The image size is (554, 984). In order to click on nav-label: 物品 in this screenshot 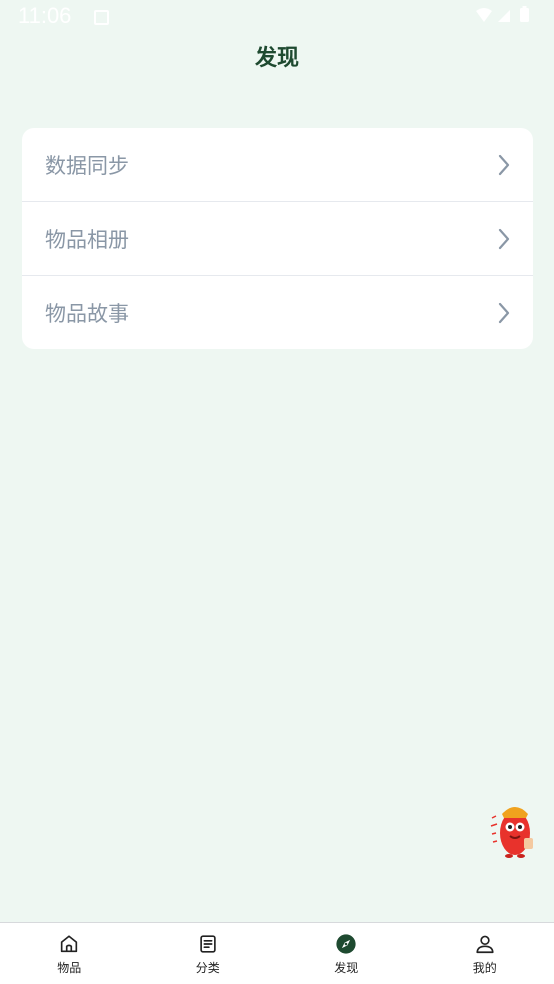, I will do `click(69, 968)`.